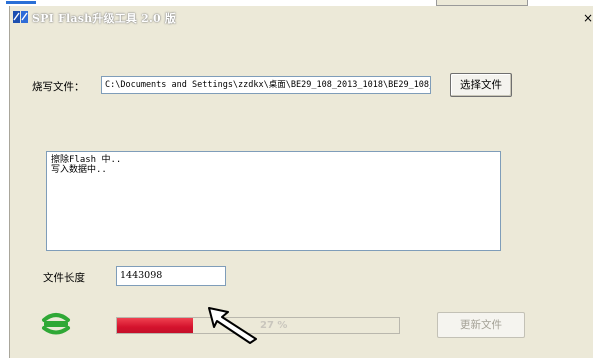 The height and width of the screenshot is (358, 593). What do you see at coordinates (481, 85) in the screenshot?
I see `choose-file-button: 选择文件` at bounding box center [481, 85].